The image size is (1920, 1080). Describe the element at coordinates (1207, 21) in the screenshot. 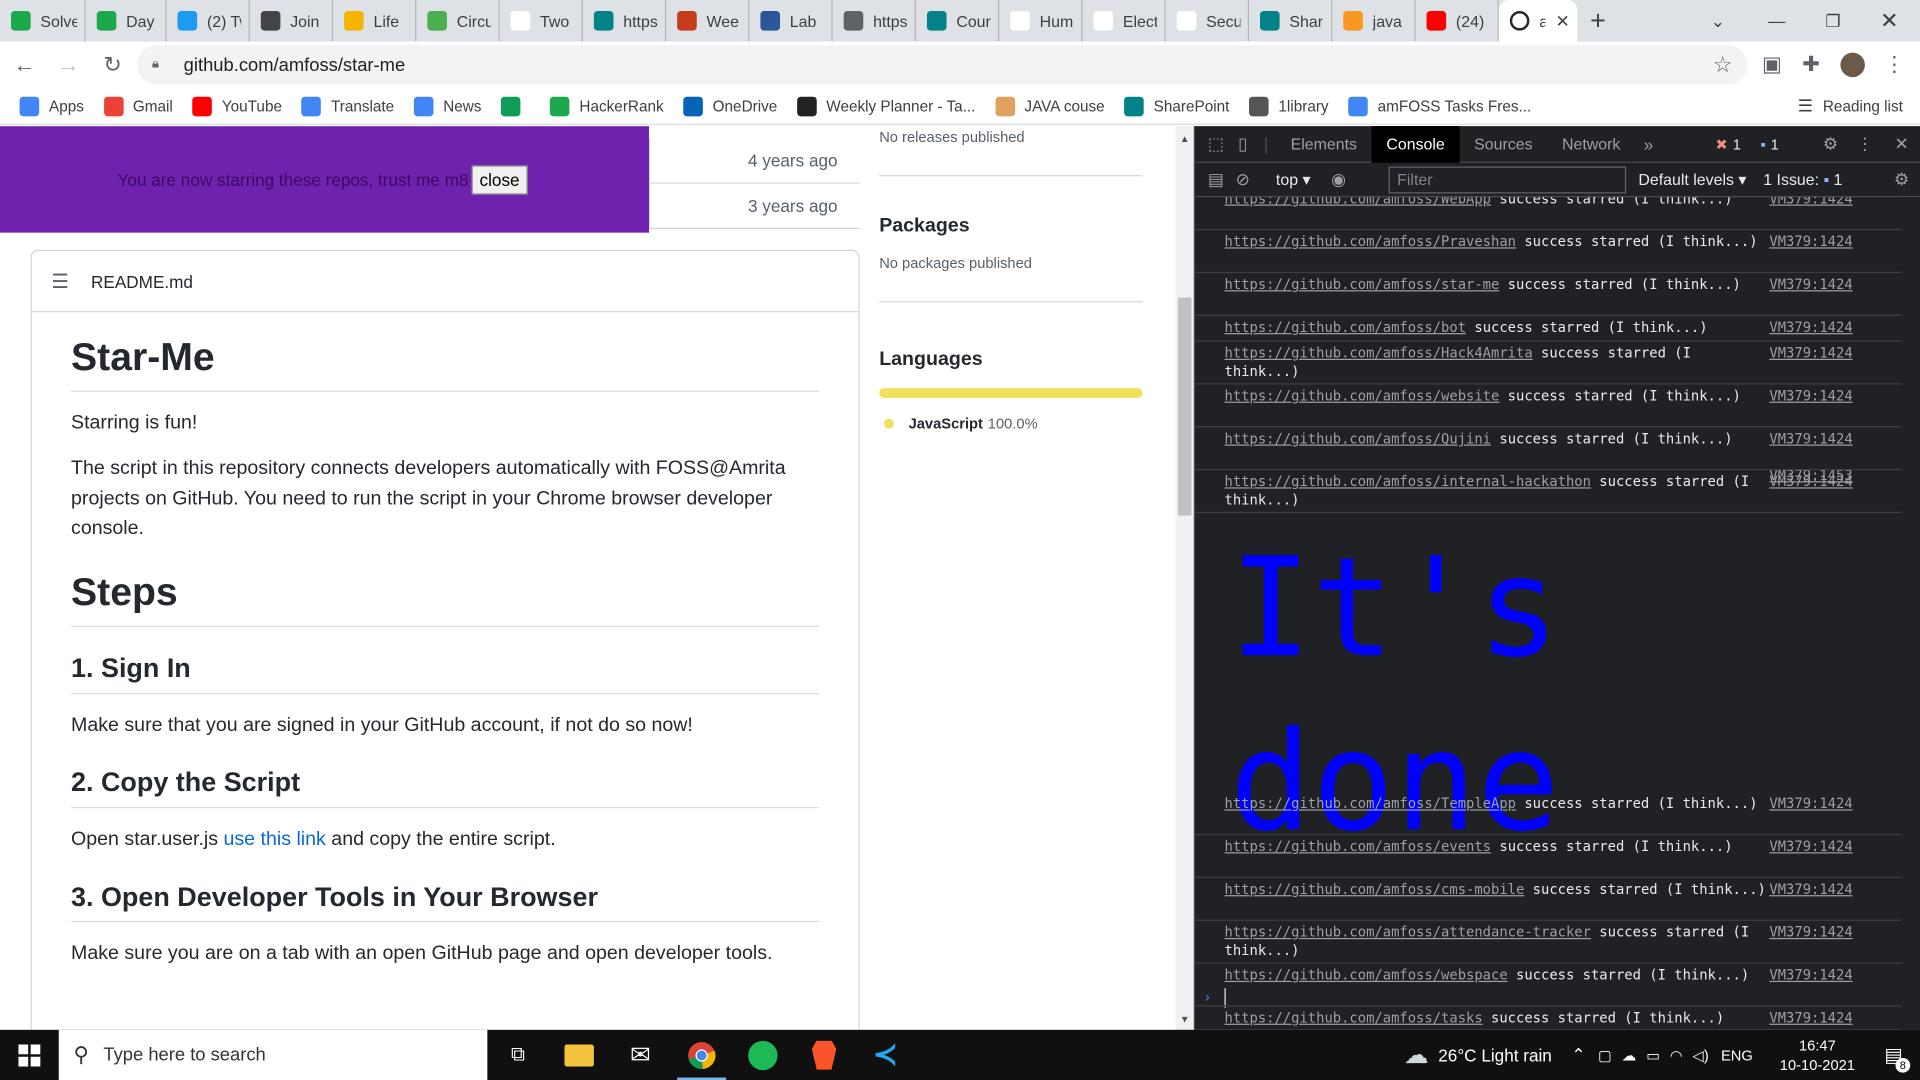

I see `browser-tab: Secu` at that location.